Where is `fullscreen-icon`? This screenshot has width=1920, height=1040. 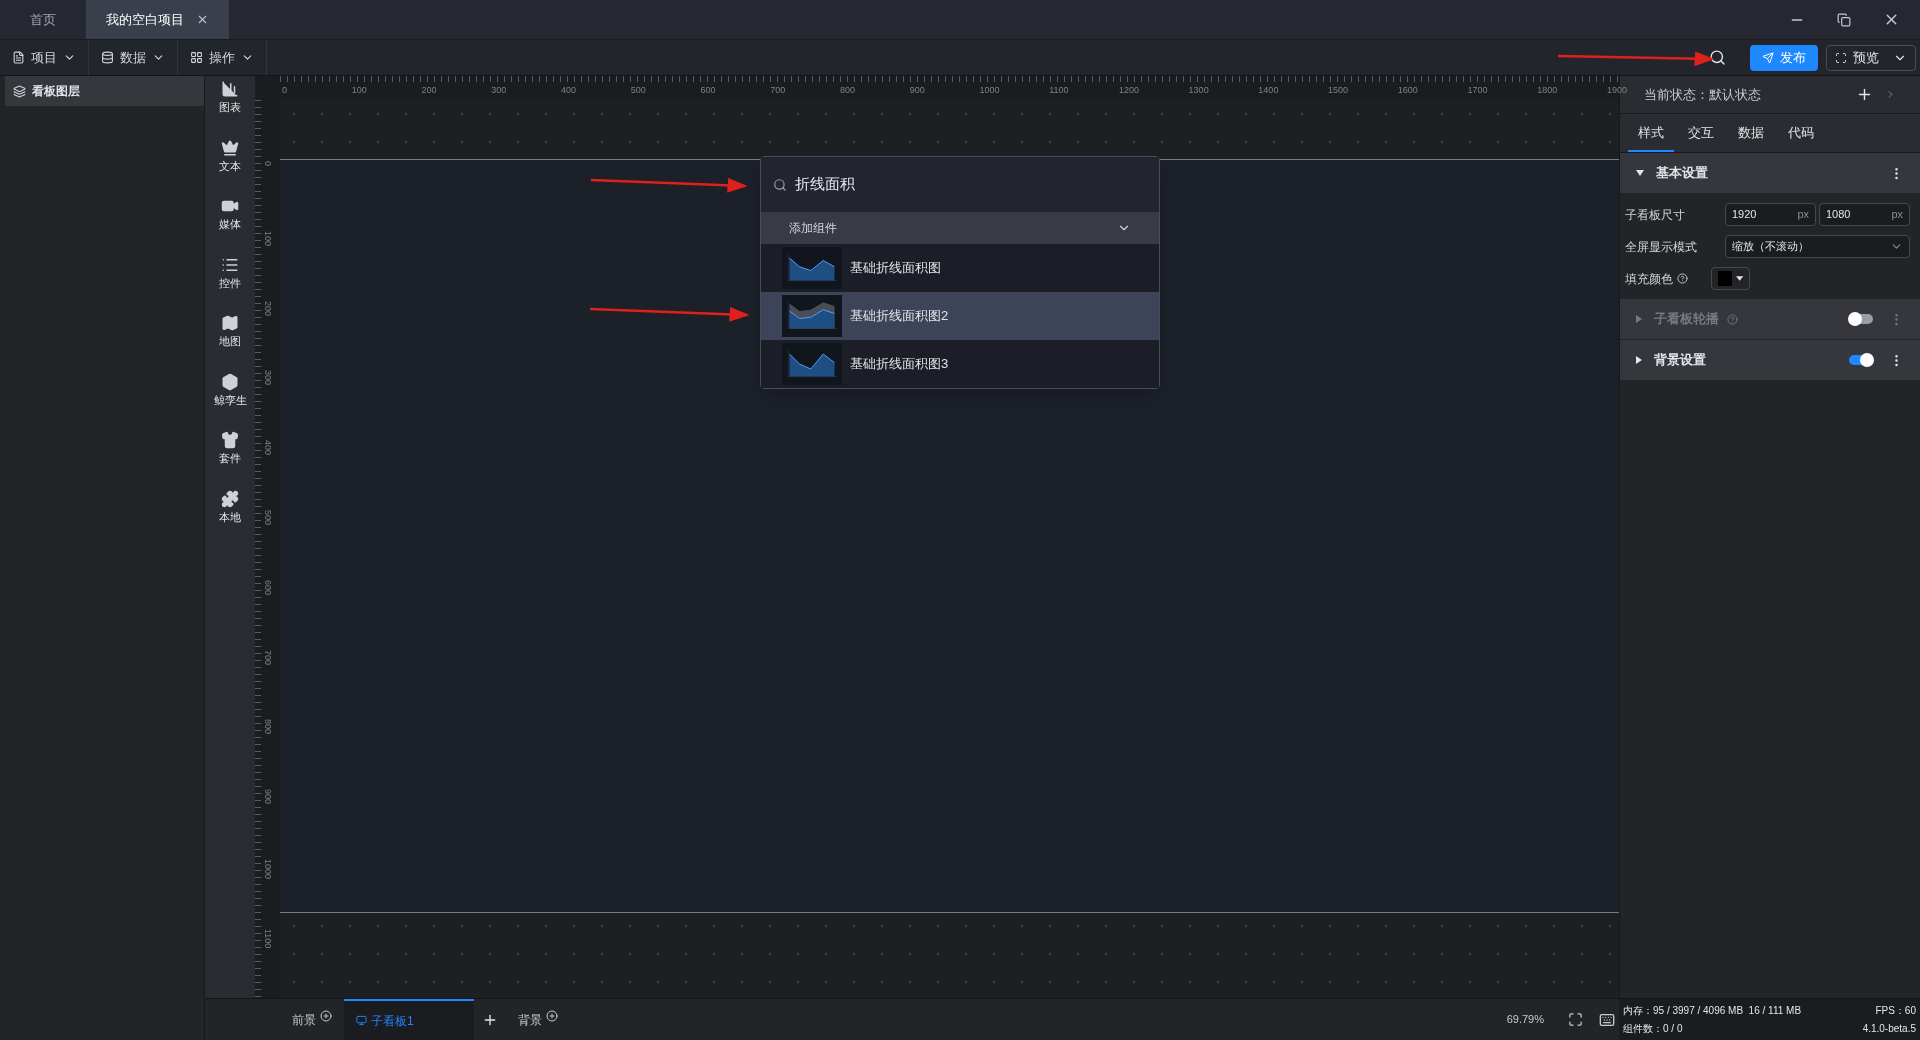
fullscreen-icon is located at coordinates (1841, 57).